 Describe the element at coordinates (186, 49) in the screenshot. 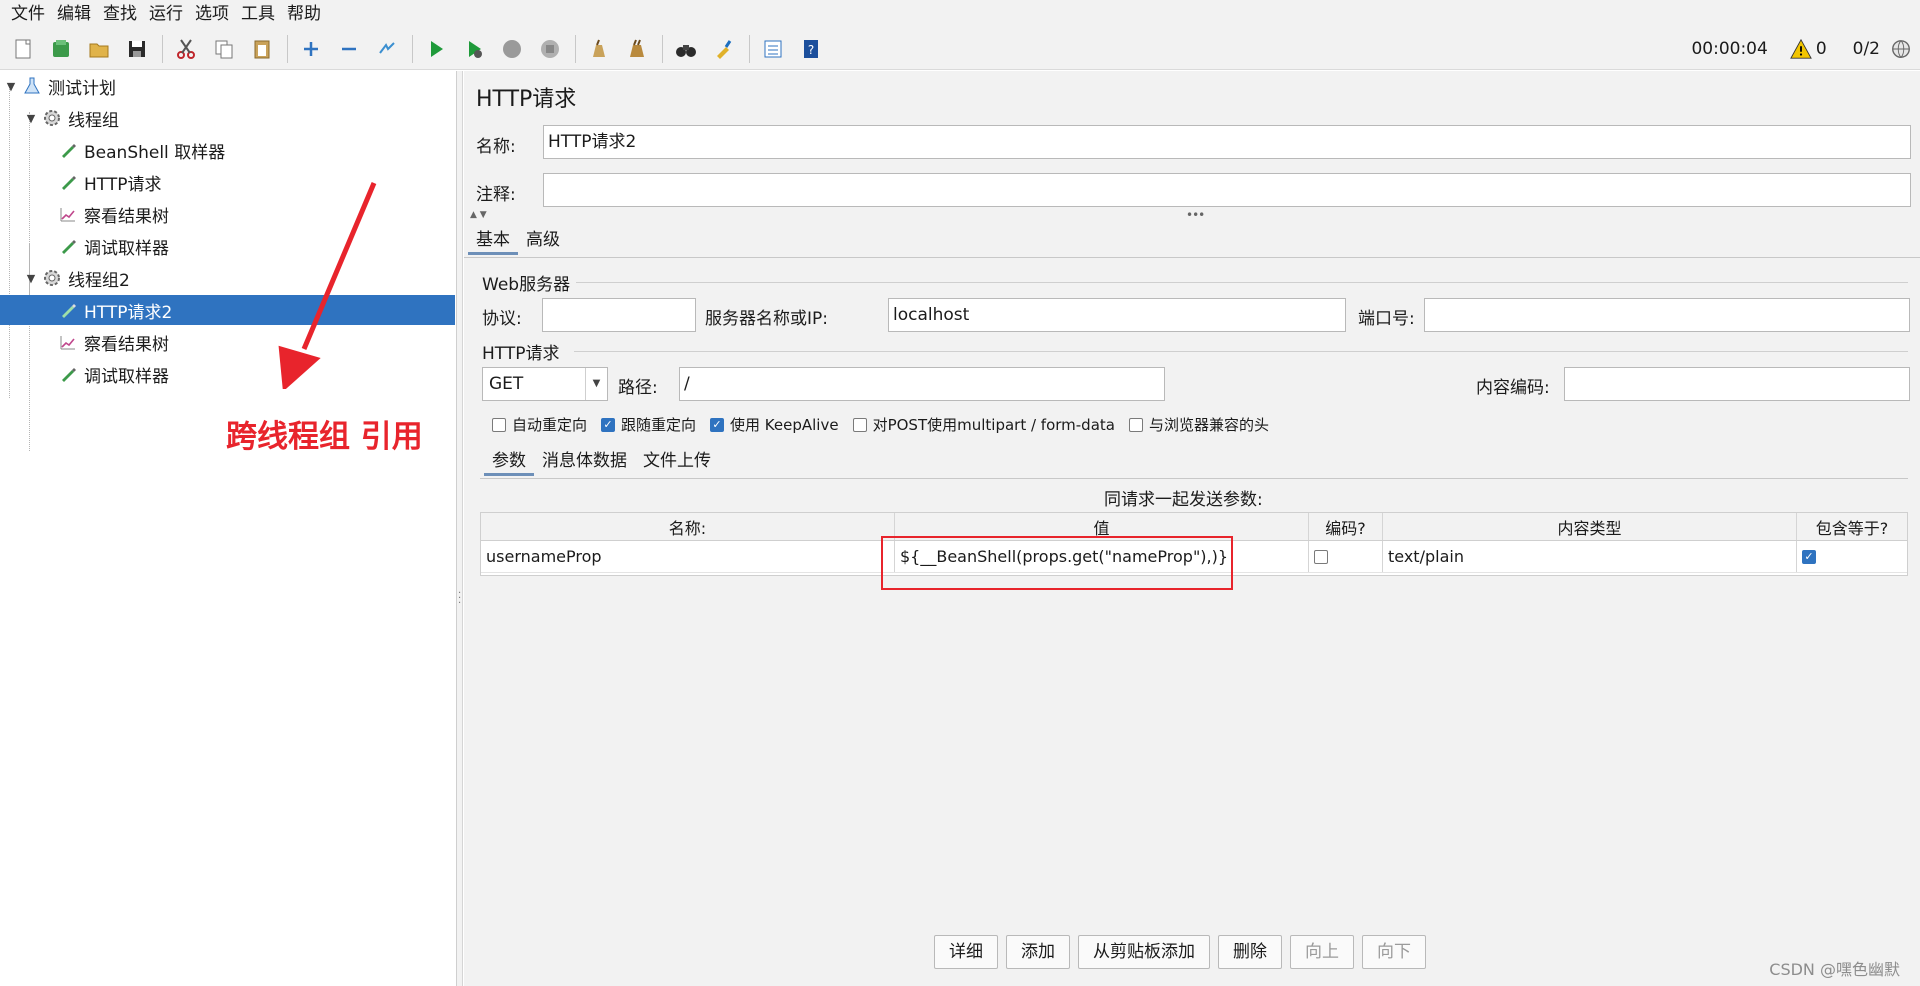

I see `cut-icon` at that location.